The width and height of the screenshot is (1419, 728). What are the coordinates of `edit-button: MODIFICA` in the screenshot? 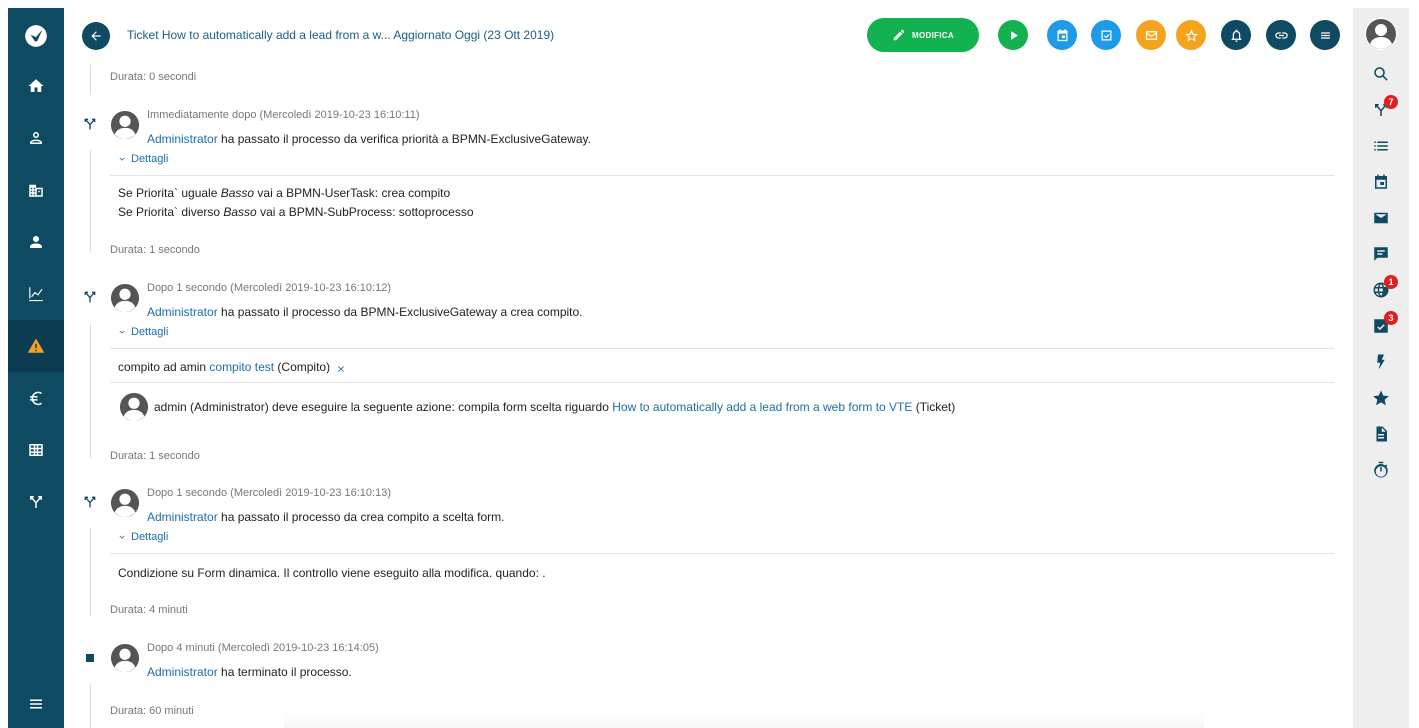 It's located at (923, 35).